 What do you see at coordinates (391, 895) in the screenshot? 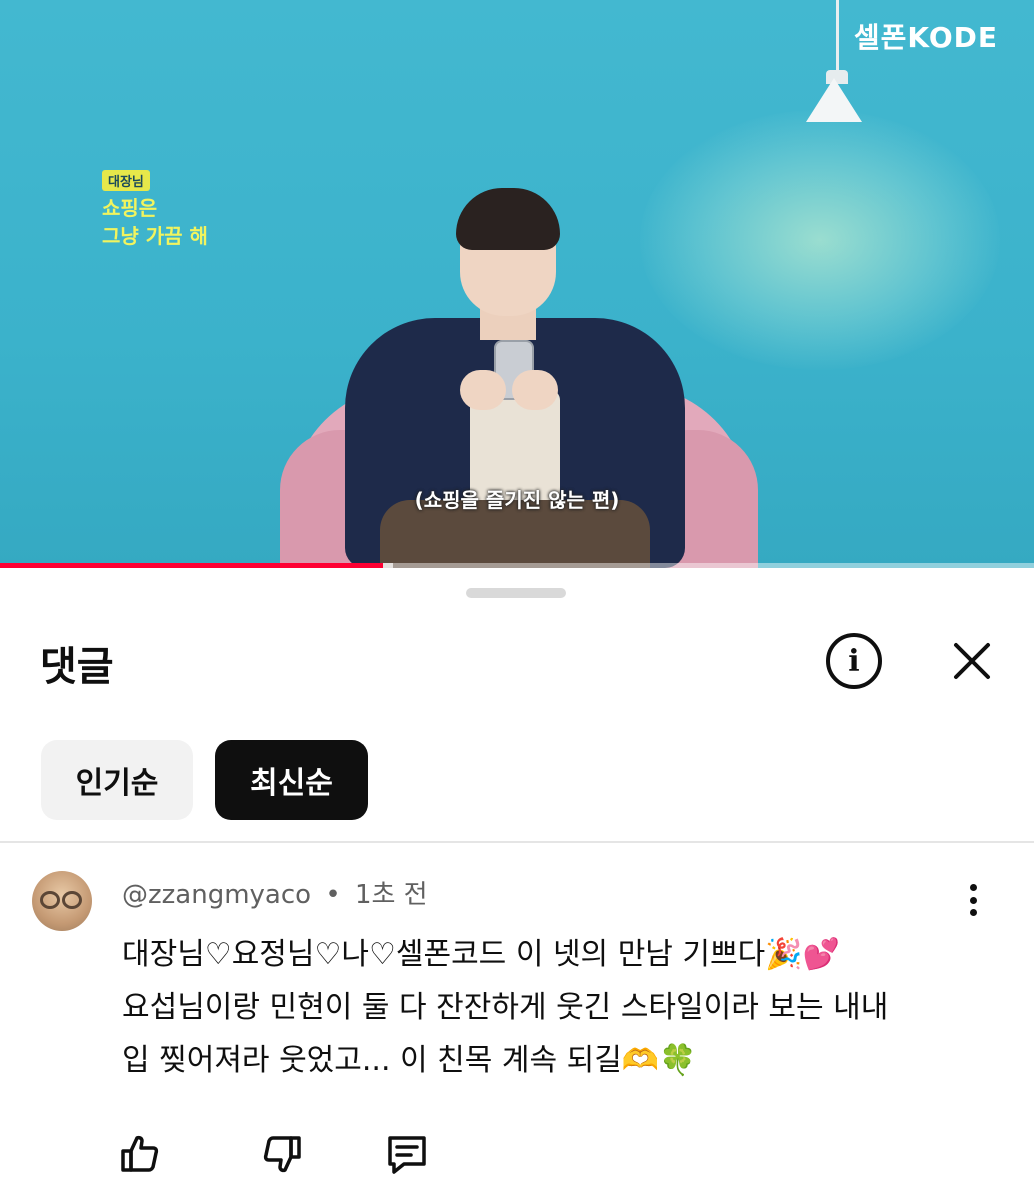
I see `comment-time: 1초 전` at bounding box center [391, 895].